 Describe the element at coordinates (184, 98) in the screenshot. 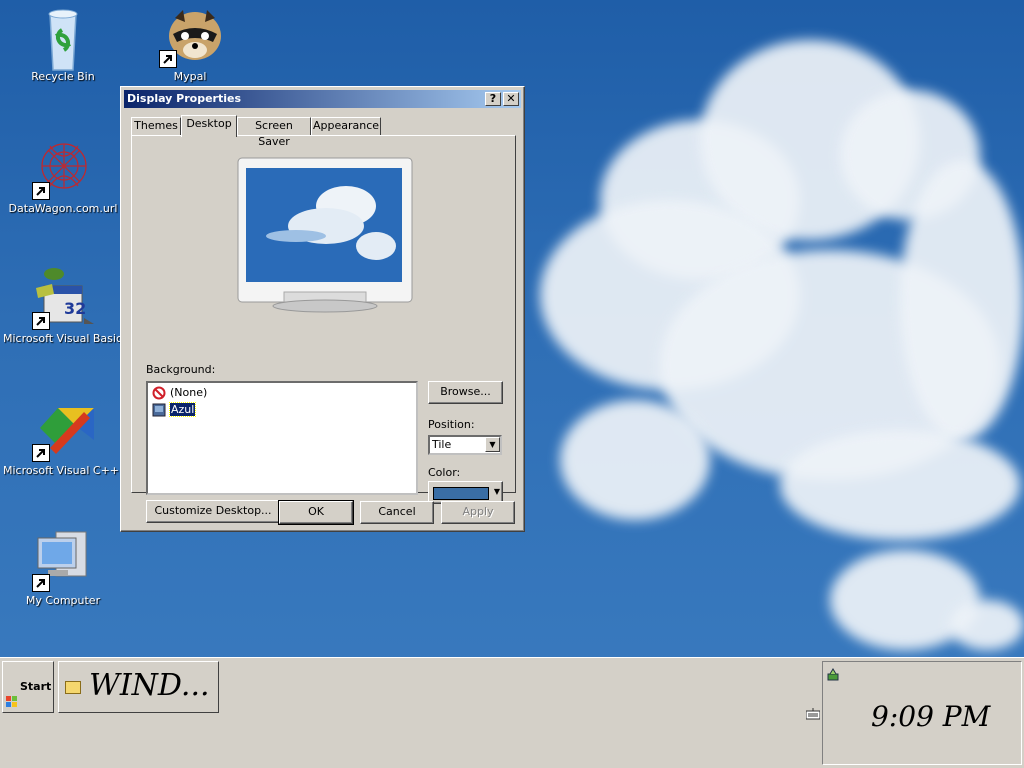

I see `window-title: Display Properties` at that location.